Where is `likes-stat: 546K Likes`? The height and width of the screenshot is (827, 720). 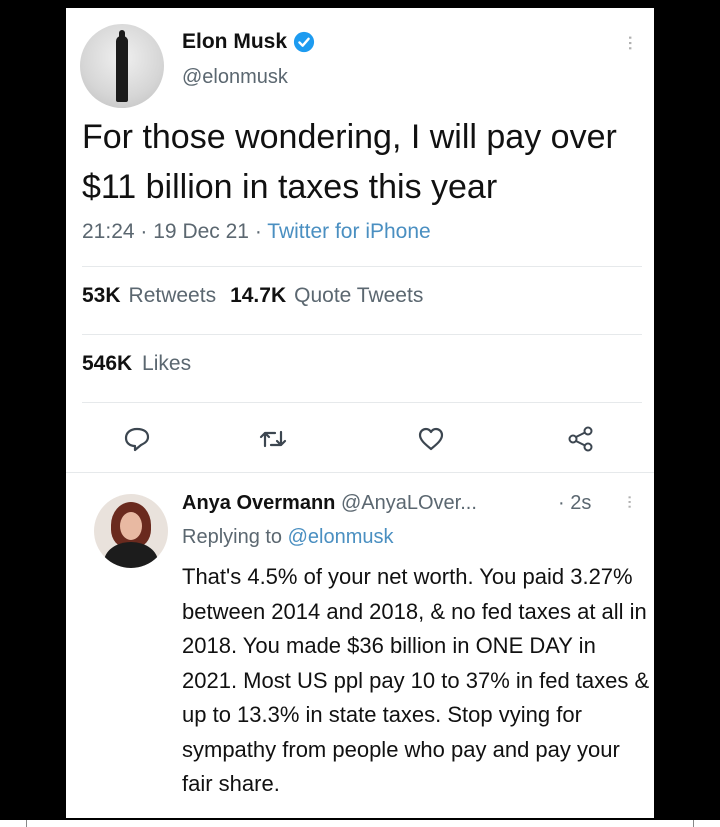 likes-stat: 546K Likes is located at coordinates (136, 364).